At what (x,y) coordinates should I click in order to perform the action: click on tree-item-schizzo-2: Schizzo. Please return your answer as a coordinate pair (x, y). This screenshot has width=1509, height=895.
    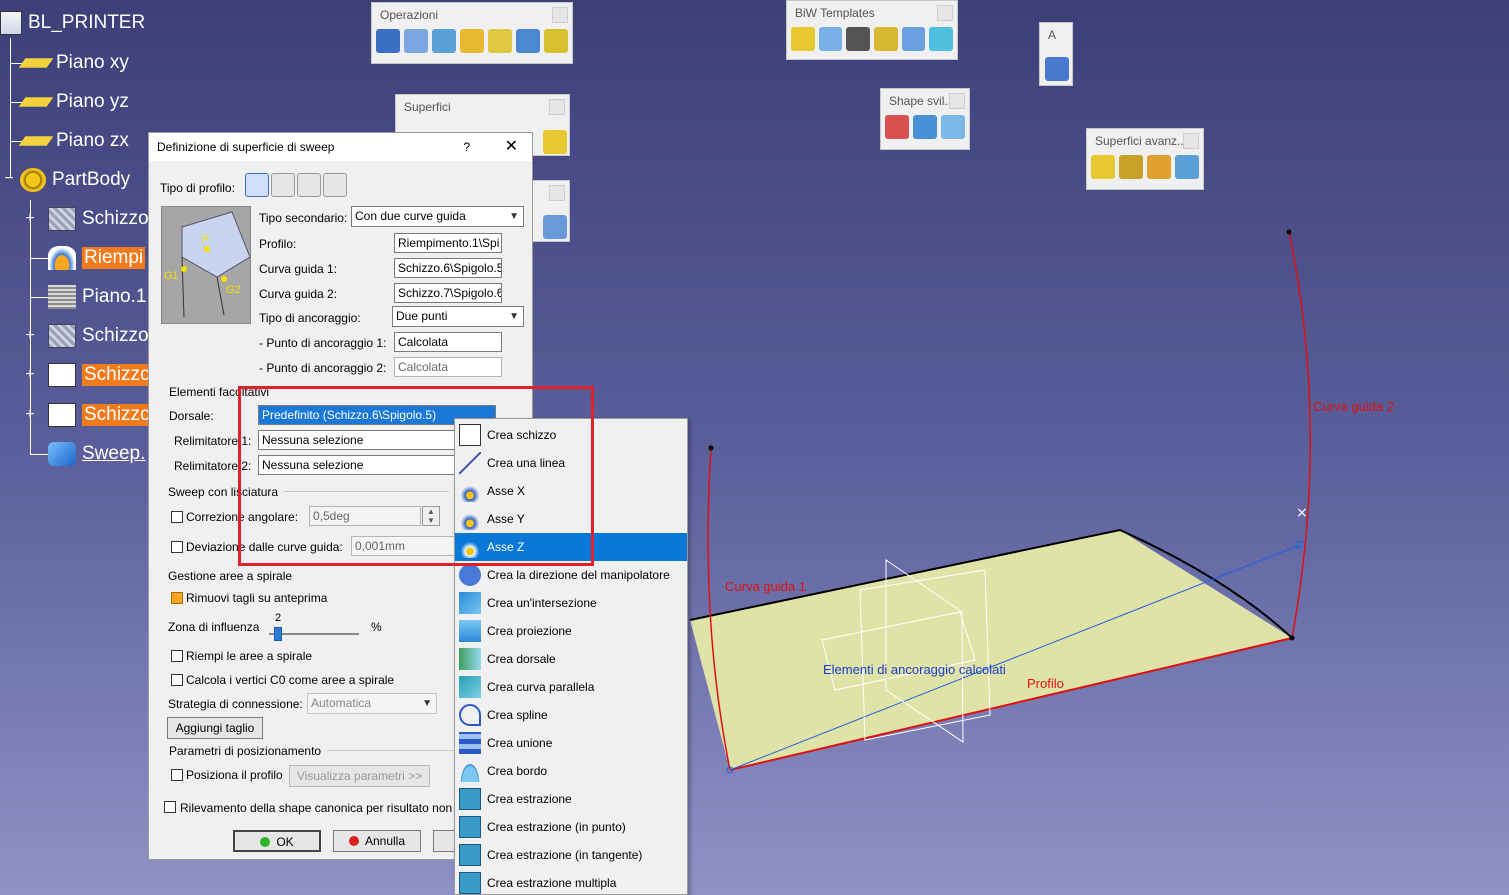
    Looking at the image, I should click on (98, 336).